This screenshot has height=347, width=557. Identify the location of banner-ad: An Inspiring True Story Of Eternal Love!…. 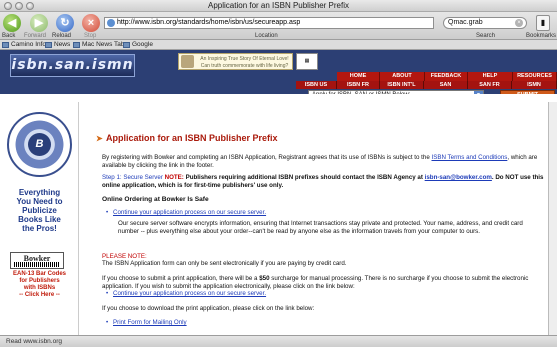
(235, 61).